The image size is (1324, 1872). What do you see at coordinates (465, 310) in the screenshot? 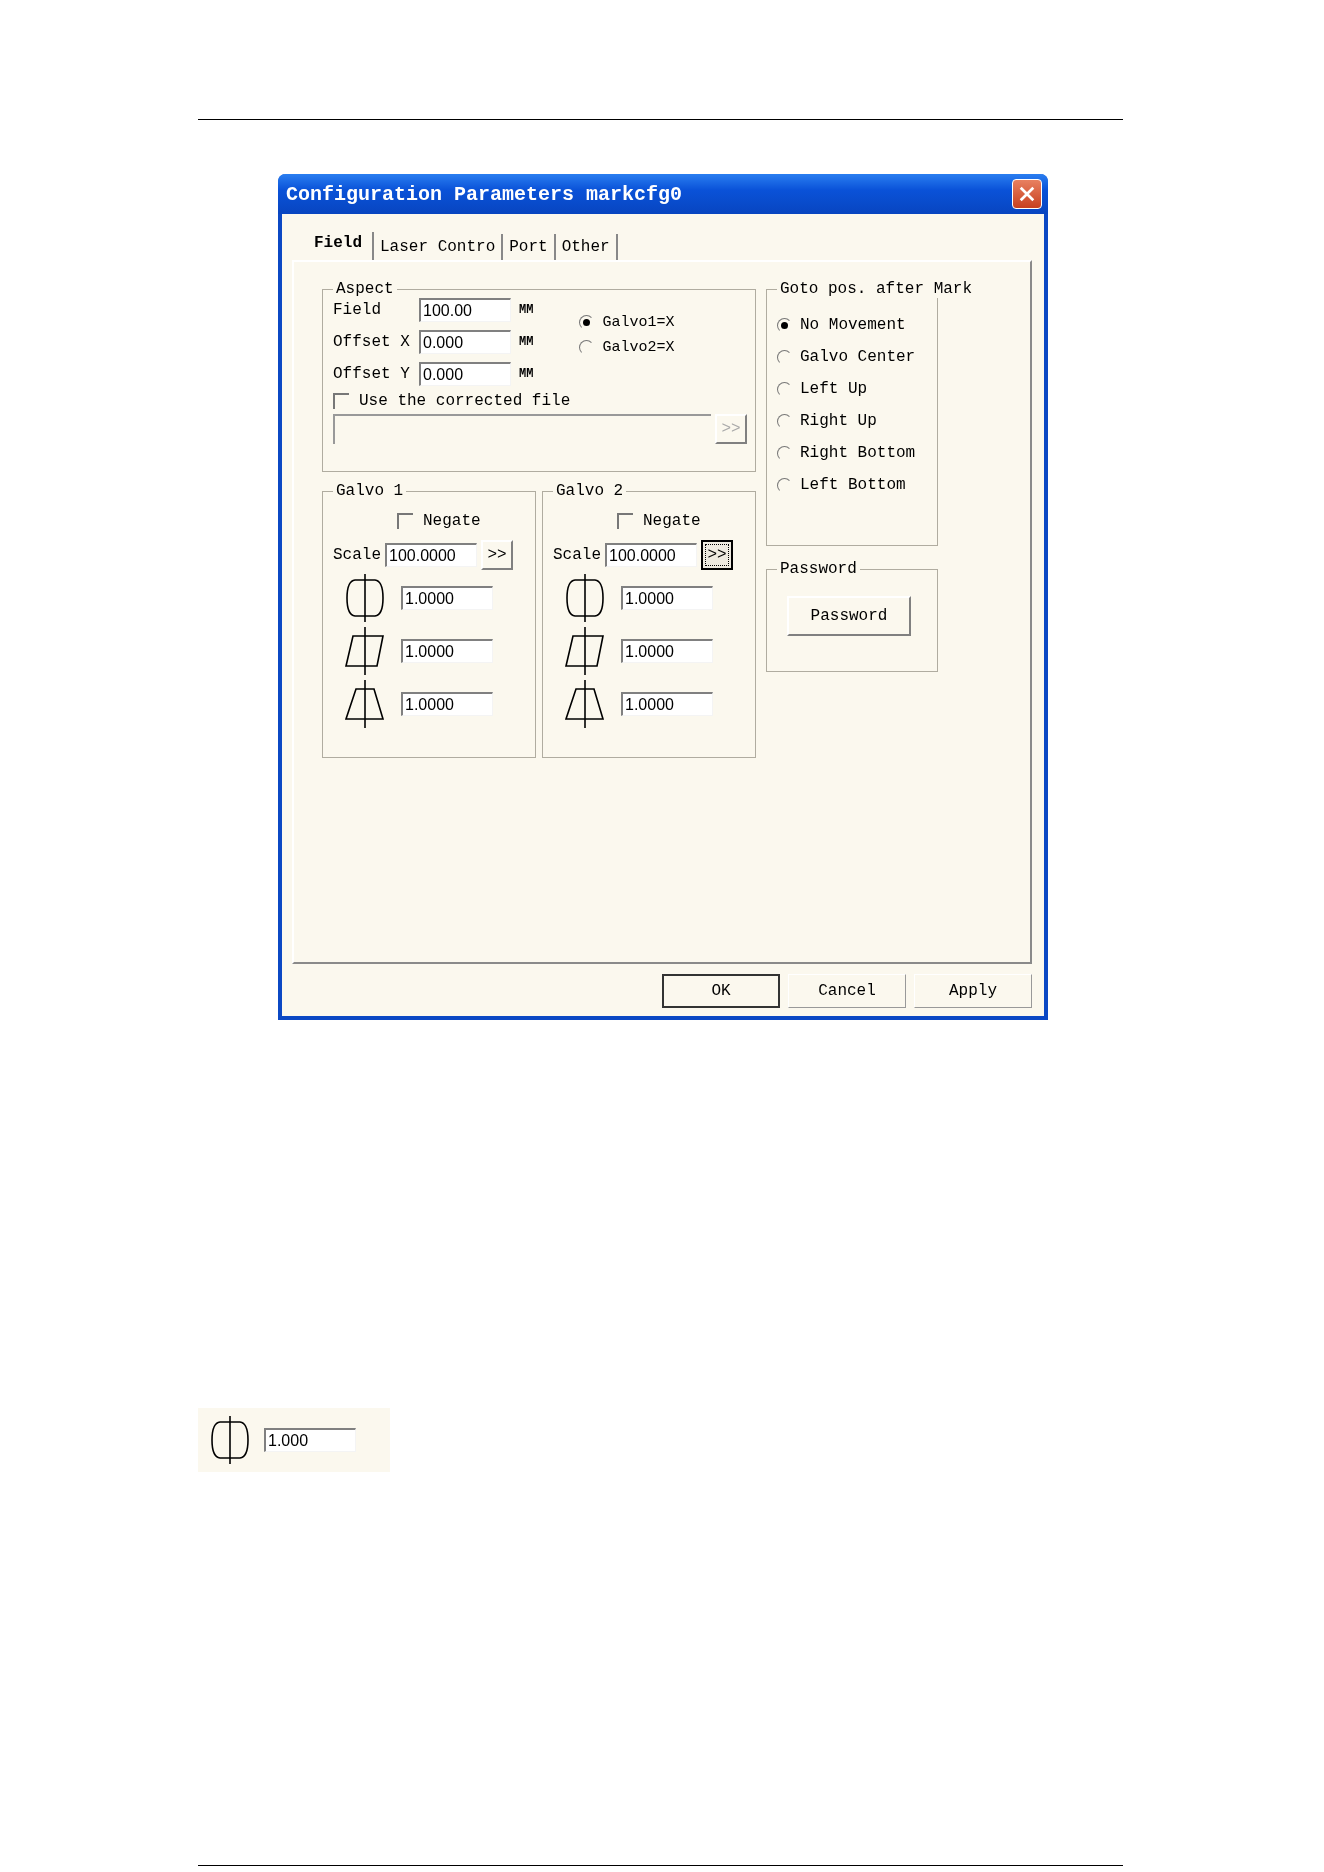
I see `text-field: 100.00` at bounding box center [465, 310].